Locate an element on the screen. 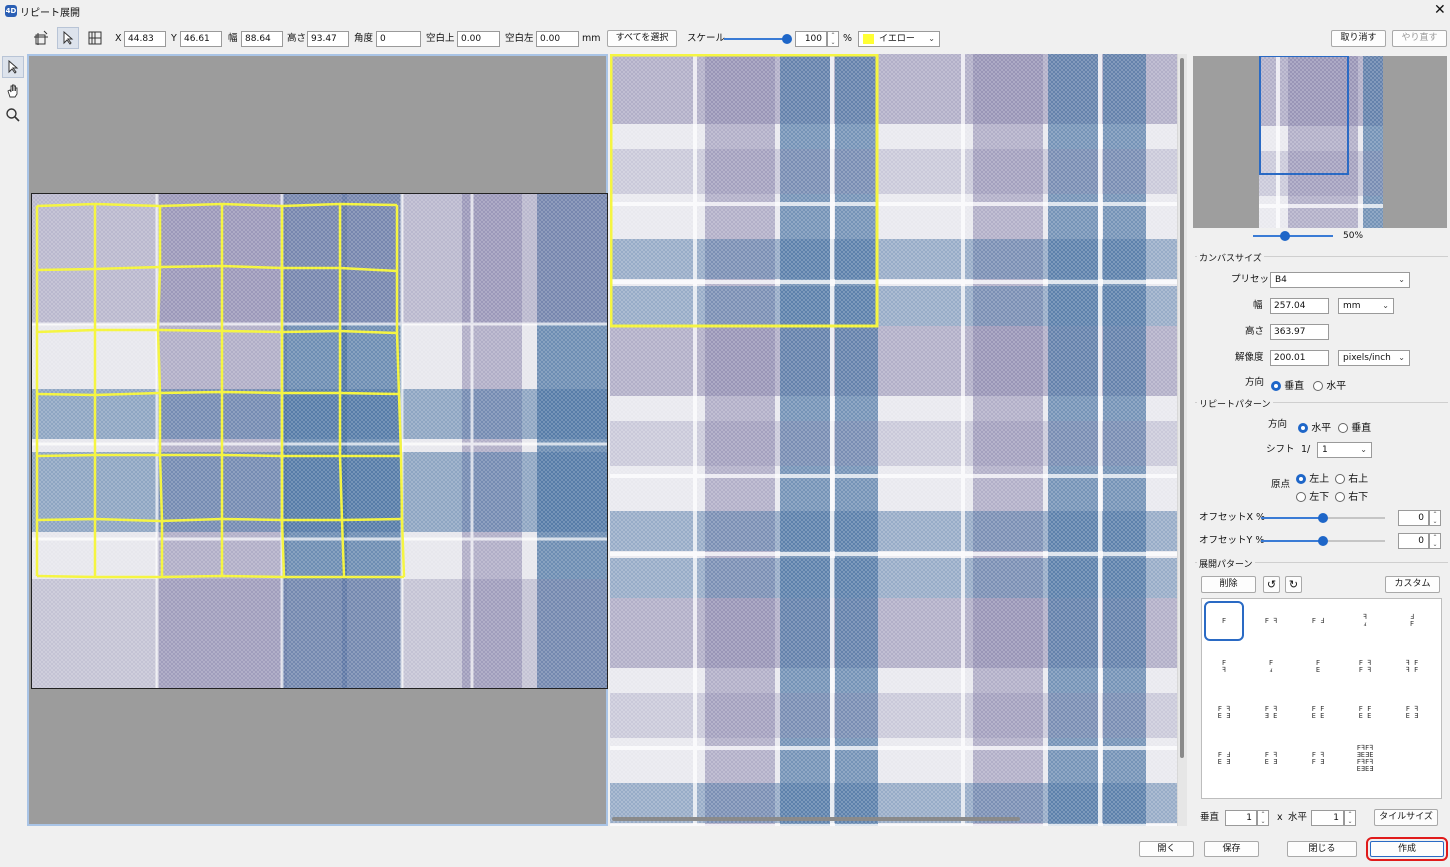  offset-y-label: オフセットY % is located at coordinates (1232, 540).